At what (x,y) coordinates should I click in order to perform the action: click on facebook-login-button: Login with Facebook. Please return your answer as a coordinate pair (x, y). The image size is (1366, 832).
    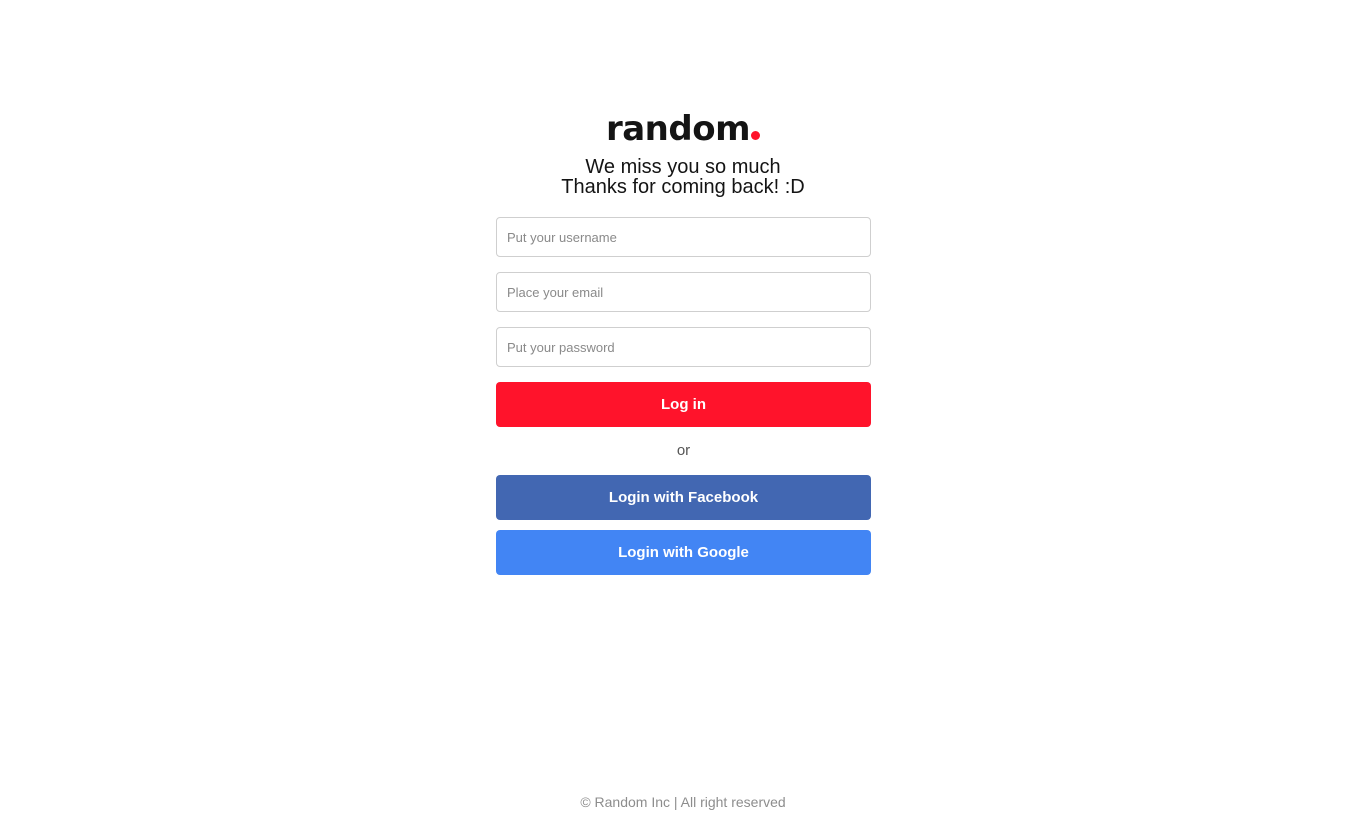
    Looking at the image, I should click on (683, 497).